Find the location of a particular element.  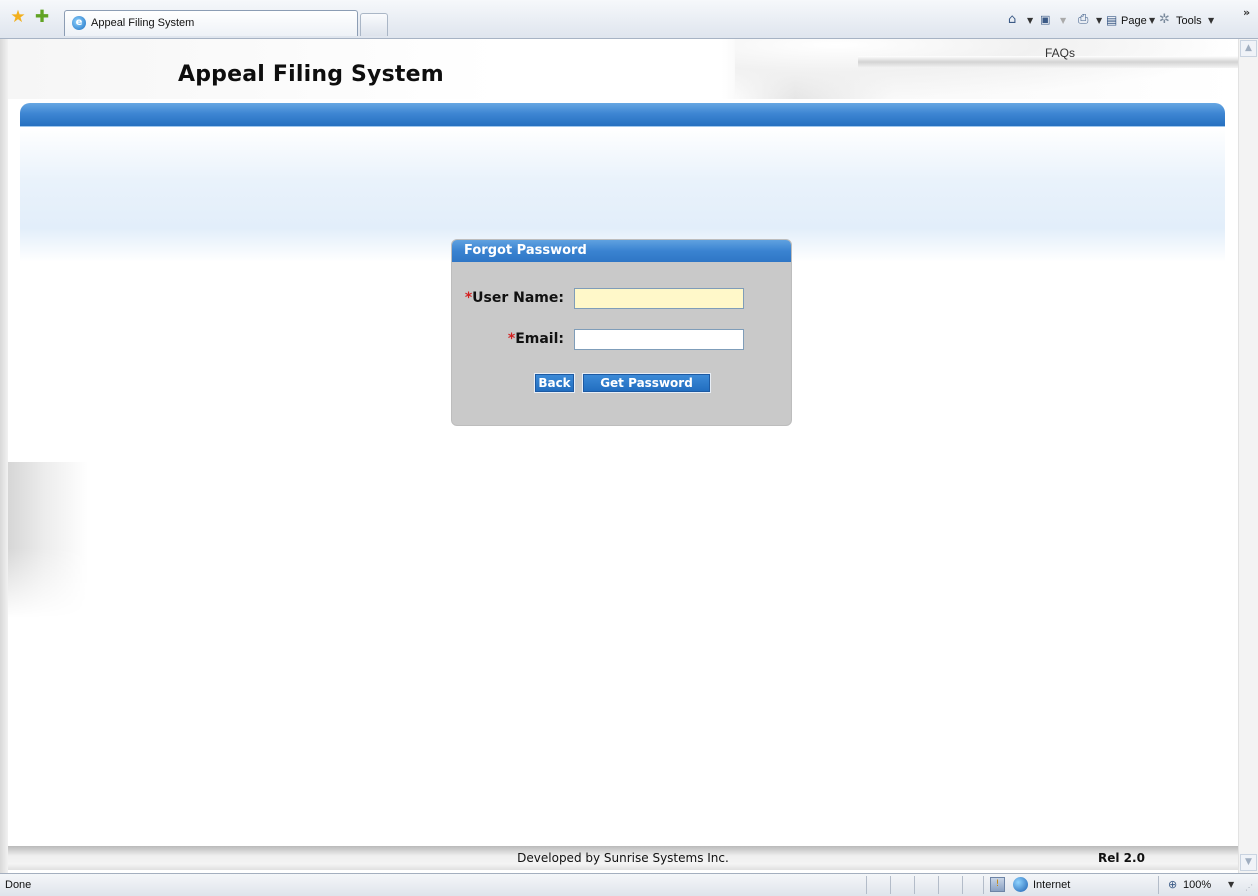

security-zone-text: Internet is located at coordinates (1052, 885).